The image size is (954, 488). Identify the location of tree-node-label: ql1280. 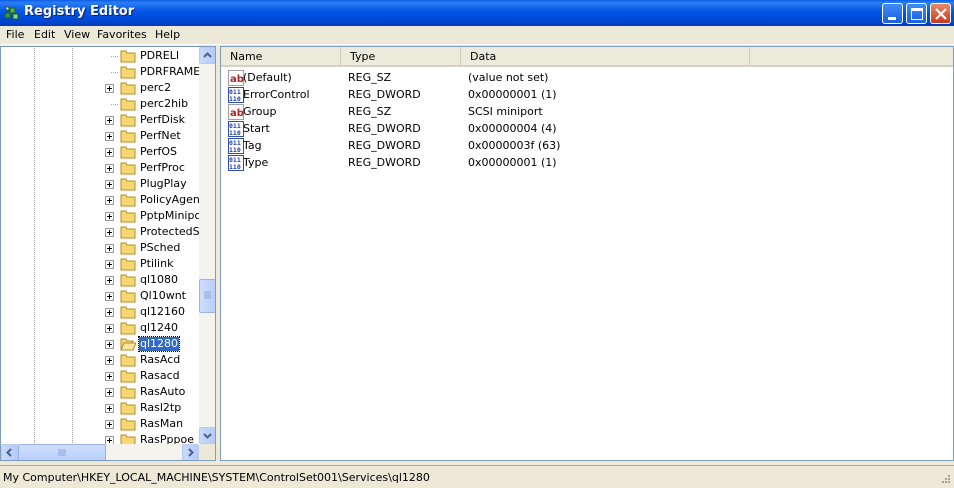
(159, 344).